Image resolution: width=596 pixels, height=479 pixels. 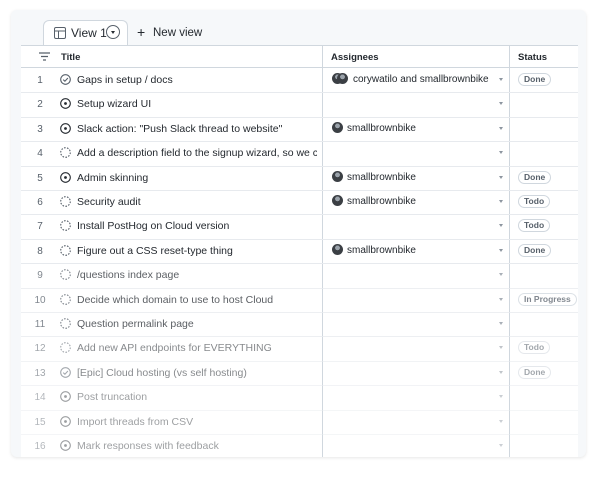 What do you see at coordinates (197, 104) in the screenshot?
I see `issue-title-link: Setup wizard UI` at bounding box center [197, 104].